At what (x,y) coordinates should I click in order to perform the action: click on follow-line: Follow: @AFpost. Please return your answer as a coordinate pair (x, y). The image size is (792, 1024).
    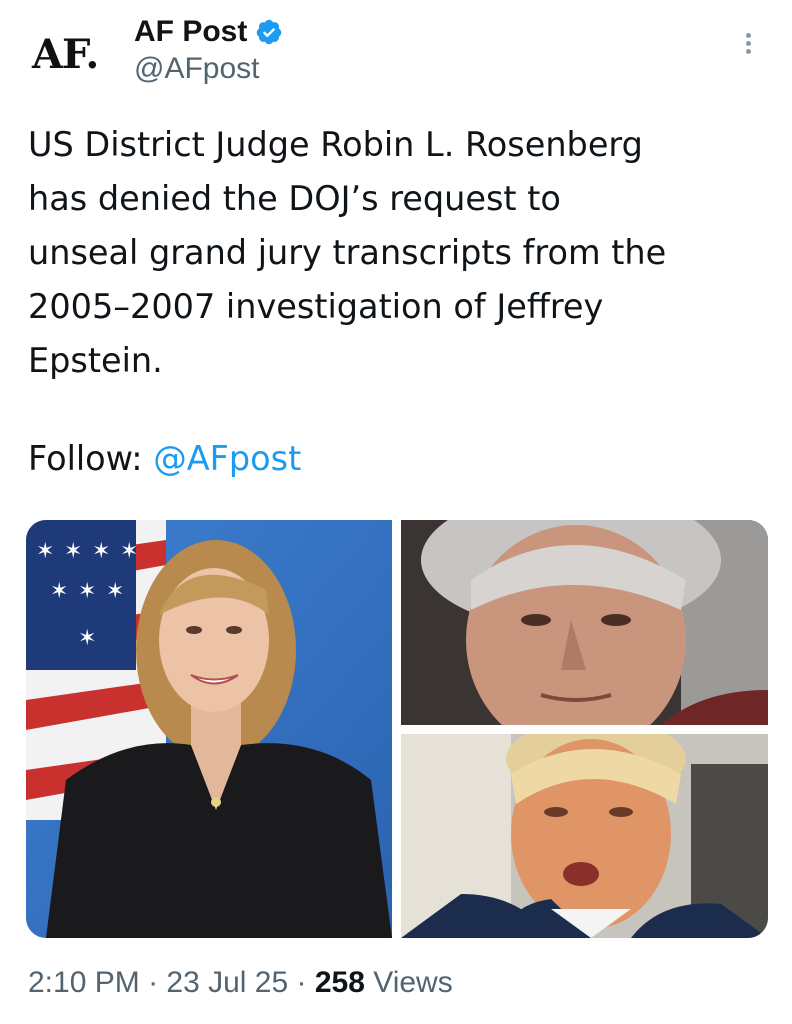
    Looking at the image, I should click on (164, 459).